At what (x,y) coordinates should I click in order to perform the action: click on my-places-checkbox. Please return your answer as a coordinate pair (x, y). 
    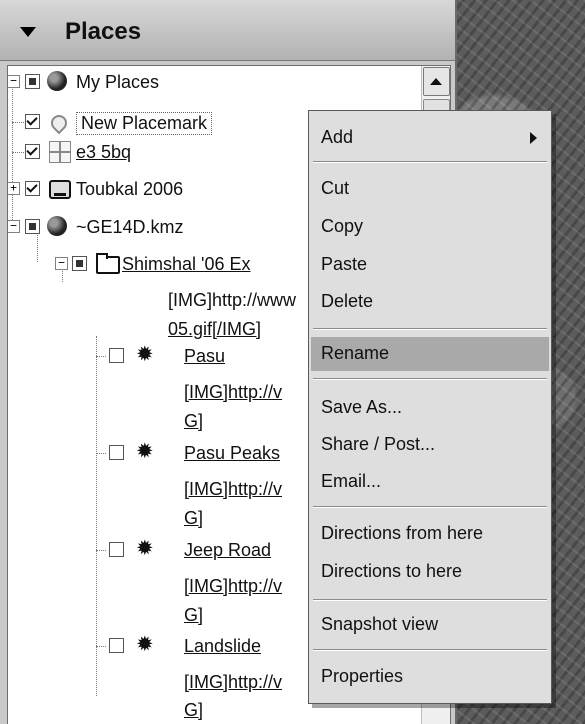
    Looking at the image, I should click on (32, 81).